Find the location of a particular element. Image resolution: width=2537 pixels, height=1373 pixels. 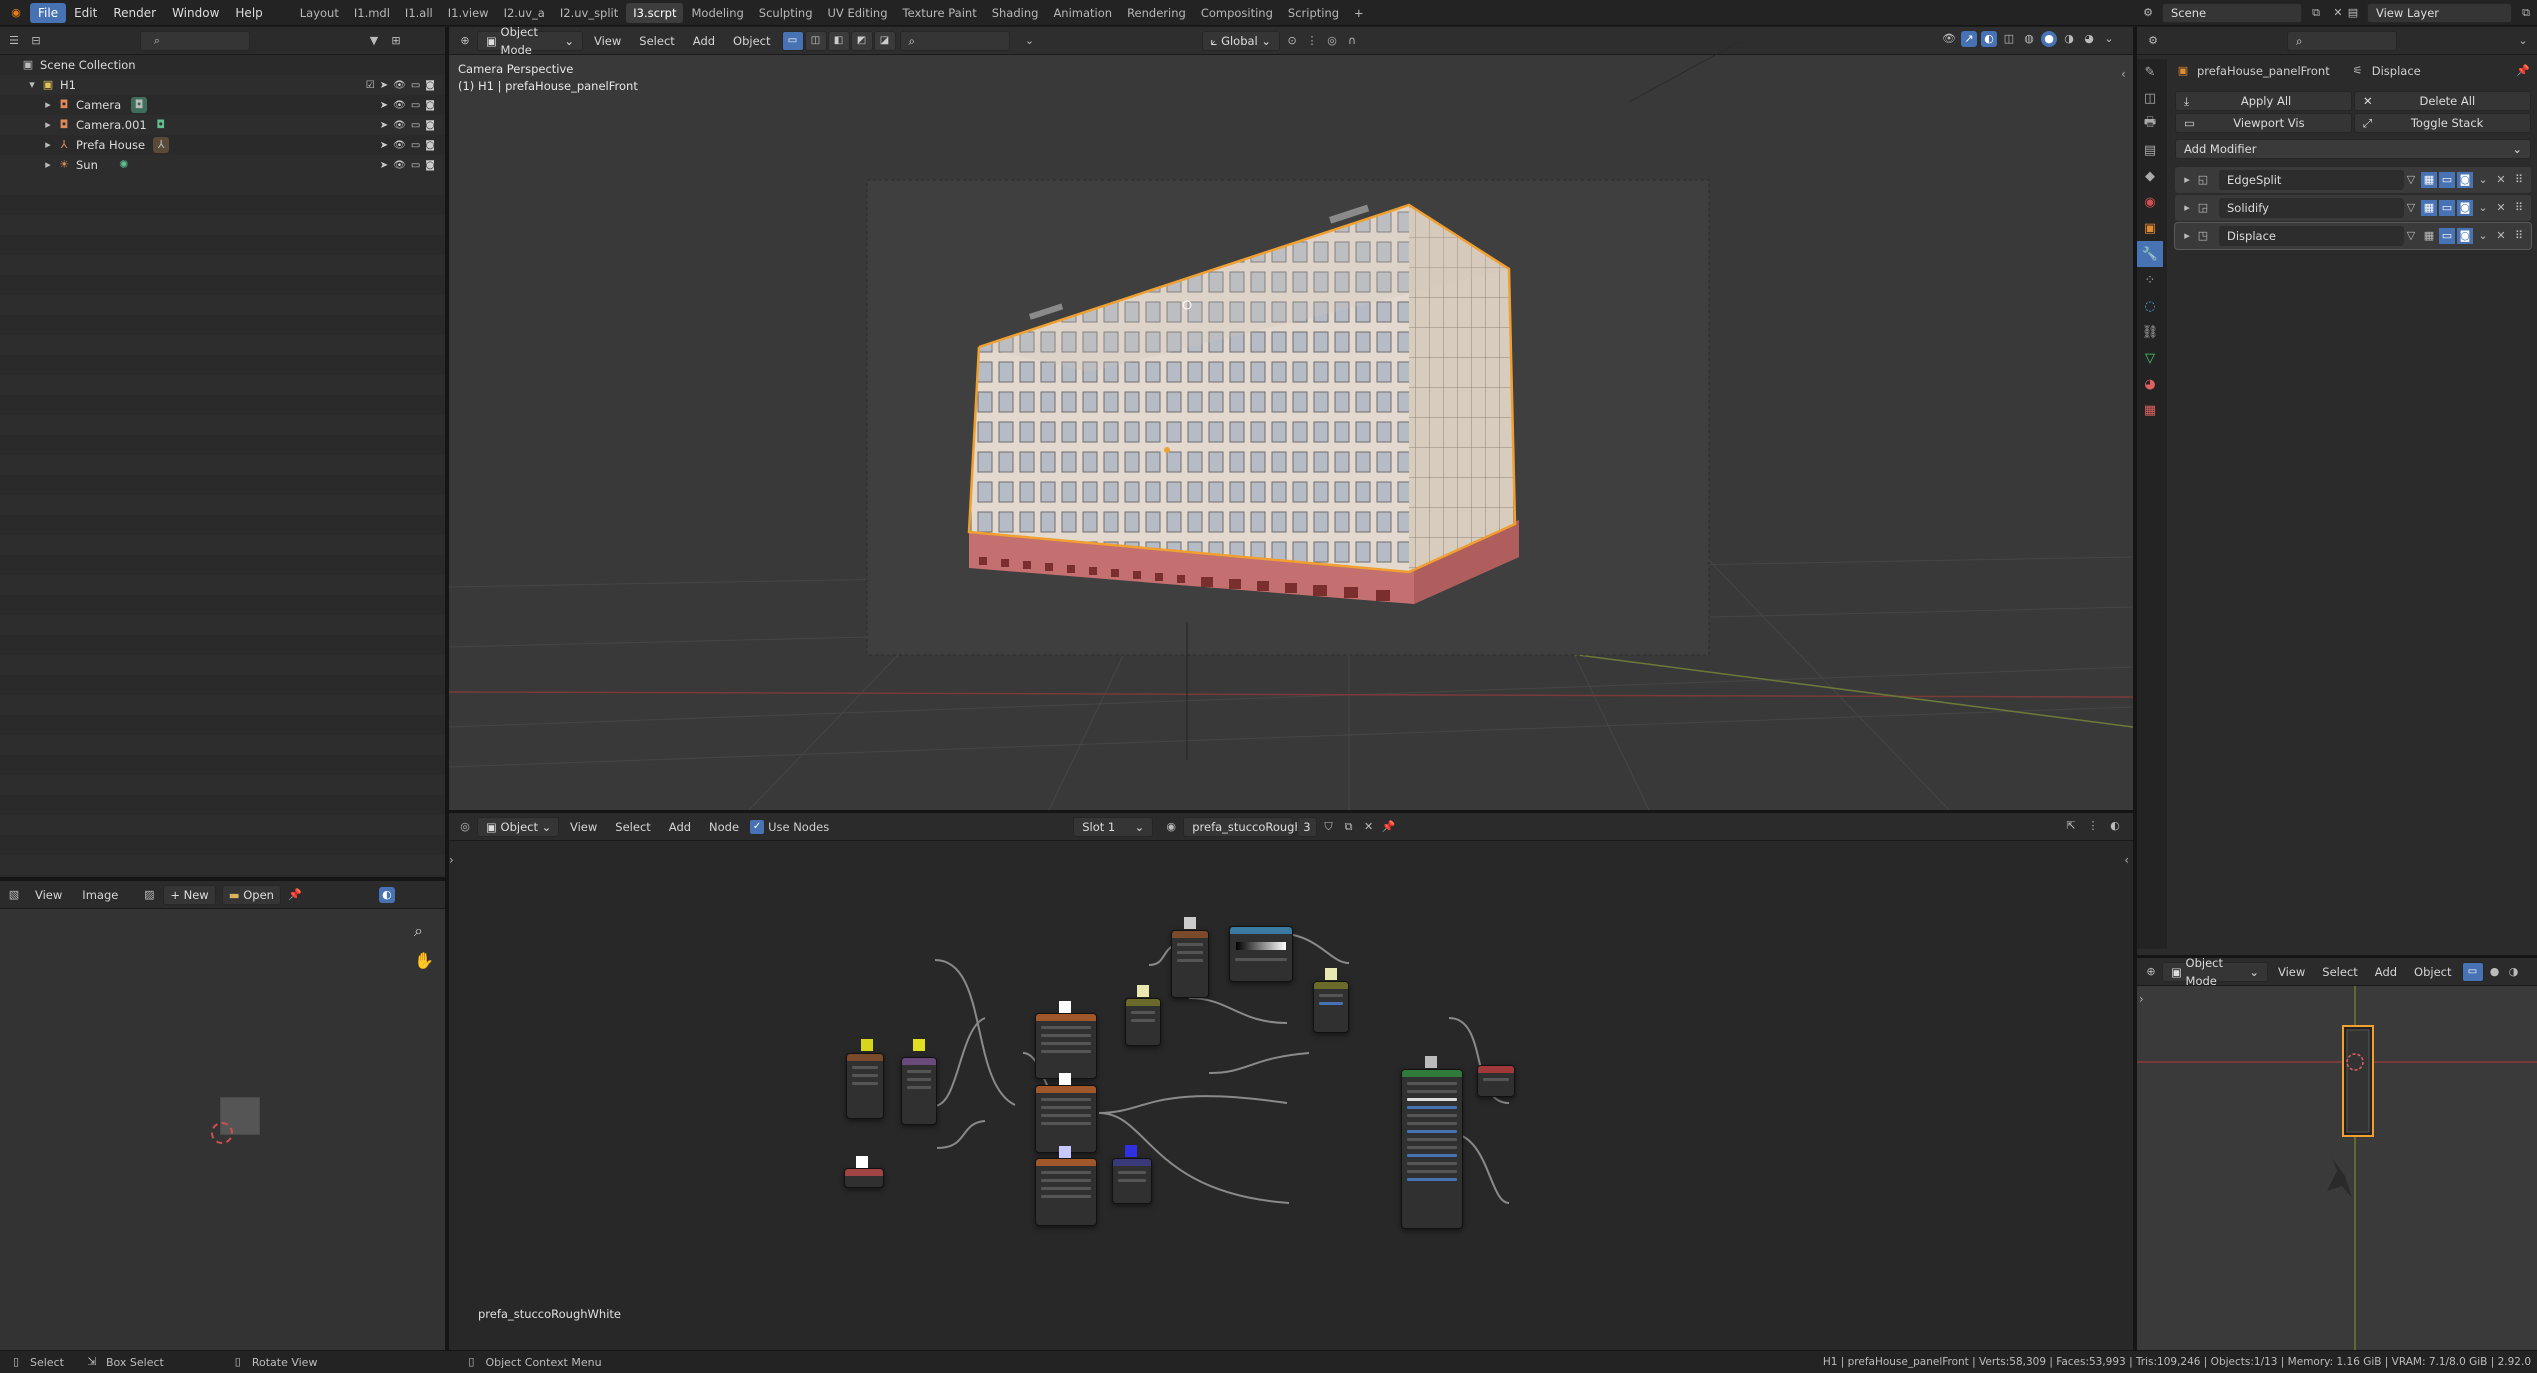

editor-type-icon: ⚙ is located at coordinates (2153, 41).